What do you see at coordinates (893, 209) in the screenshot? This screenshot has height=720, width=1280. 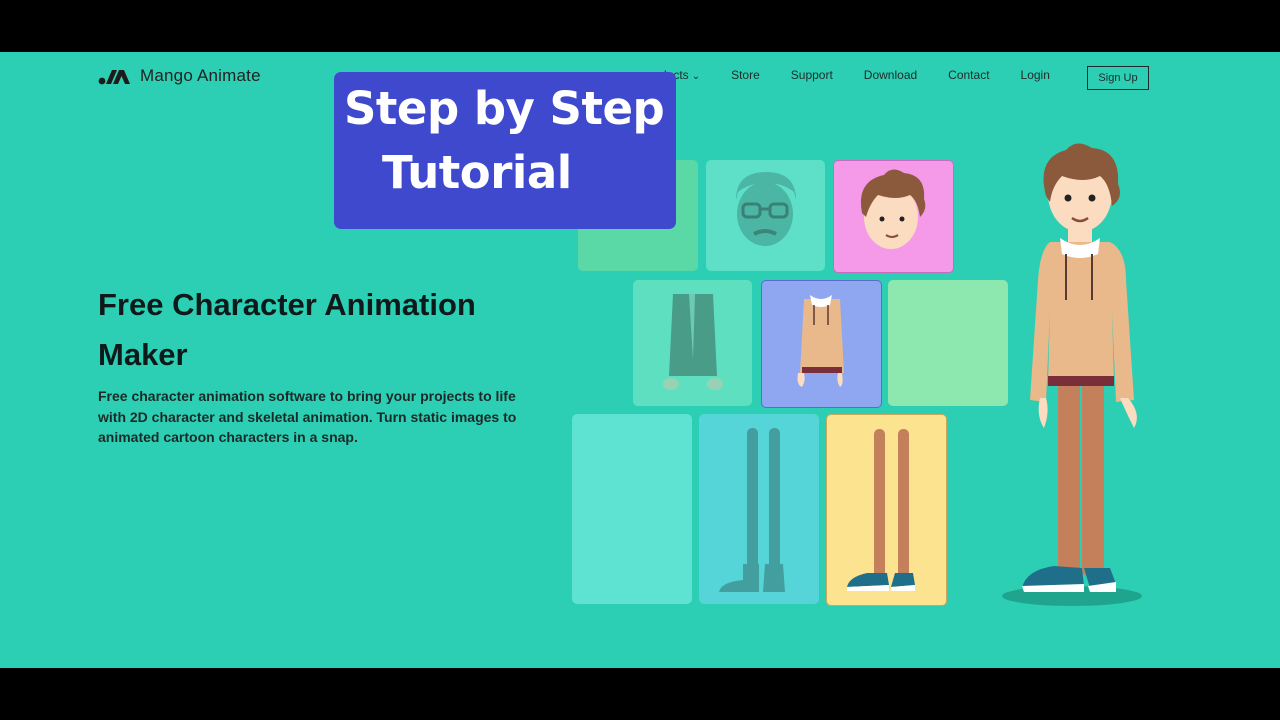 I see `boy-head-illustration` at bounding box center [893, 209].